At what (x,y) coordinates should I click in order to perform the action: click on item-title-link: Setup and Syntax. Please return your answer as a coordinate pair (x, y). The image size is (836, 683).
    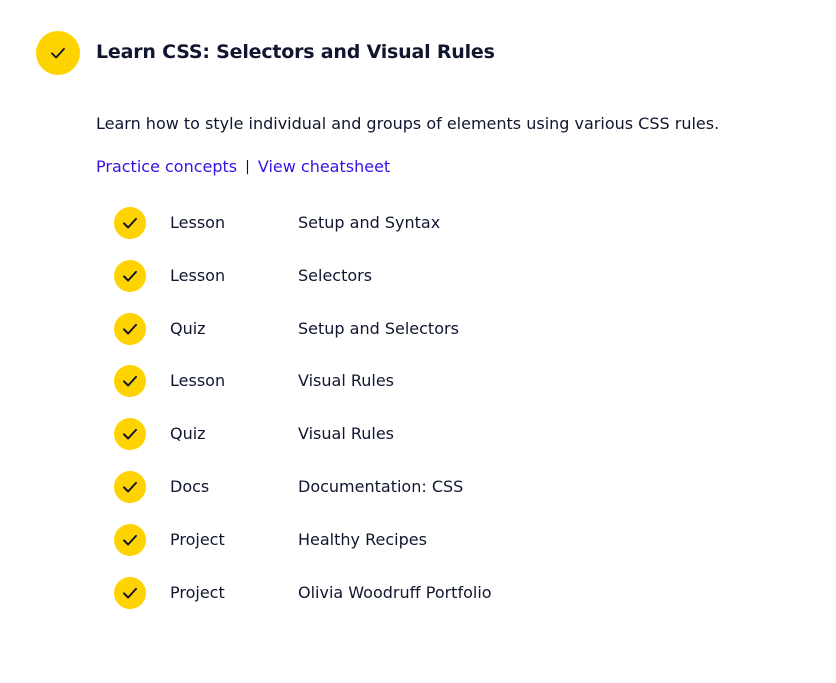
    Looking at the image, I should click on (369, 223).